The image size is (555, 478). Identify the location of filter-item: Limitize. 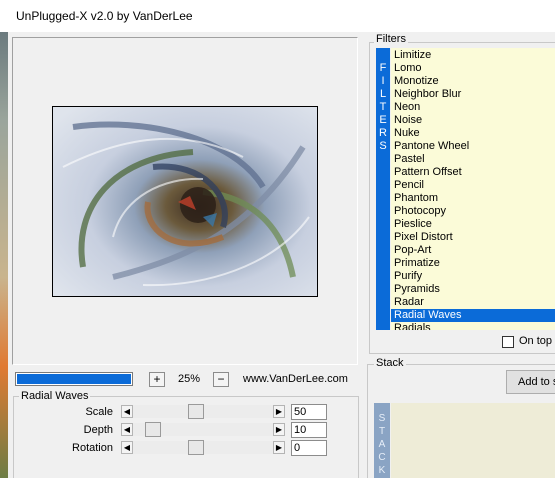
(473, 55).